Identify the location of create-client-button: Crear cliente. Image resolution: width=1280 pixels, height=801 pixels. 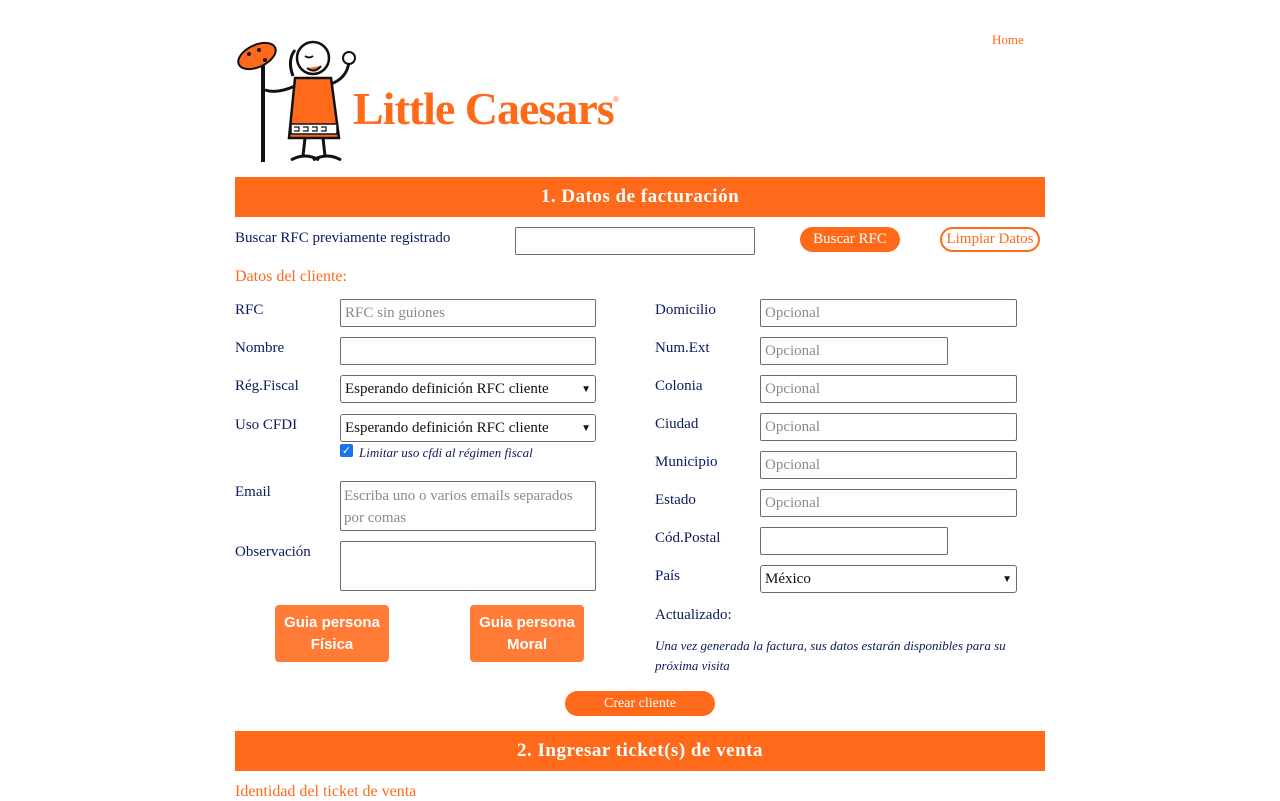
(640, 703).